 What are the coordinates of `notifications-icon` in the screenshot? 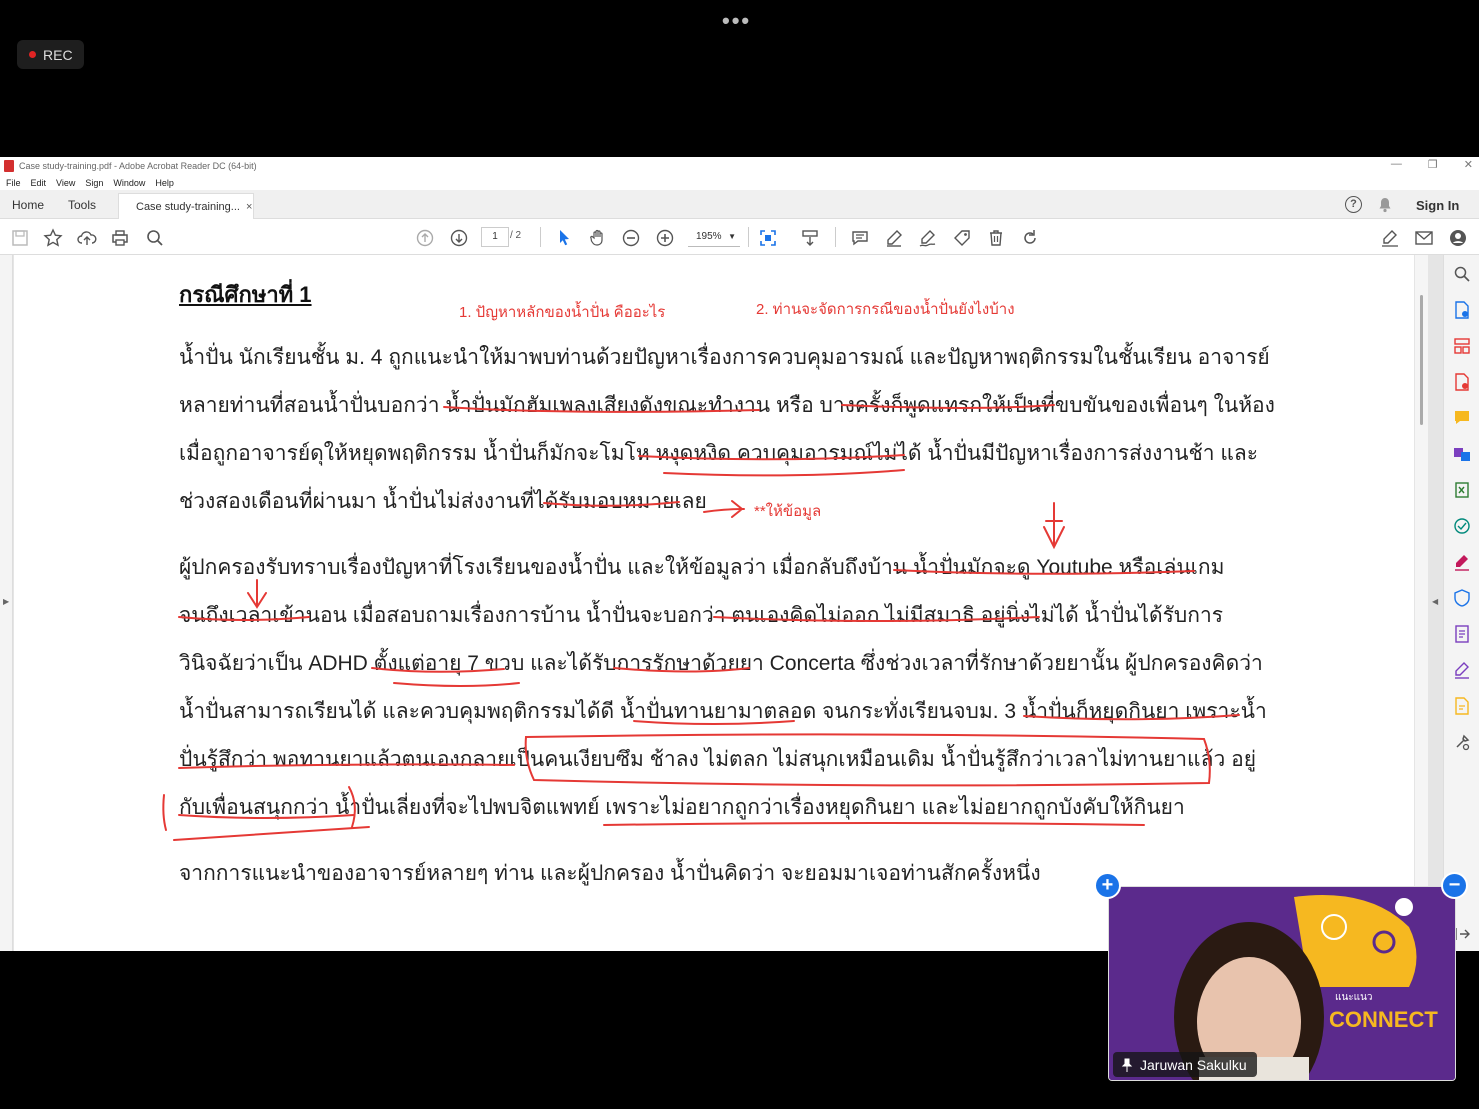 It's located at (1385, 207).